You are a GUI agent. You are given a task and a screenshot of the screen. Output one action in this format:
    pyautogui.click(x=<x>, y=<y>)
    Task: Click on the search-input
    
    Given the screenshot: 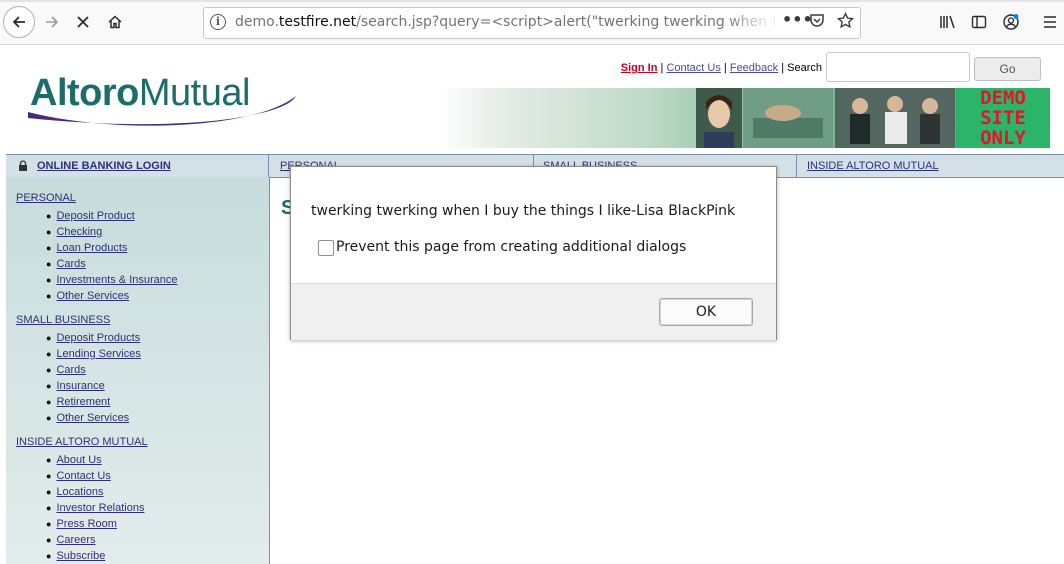 What is the action you would take?
    pyautogui.click(x=898, y=67)
    